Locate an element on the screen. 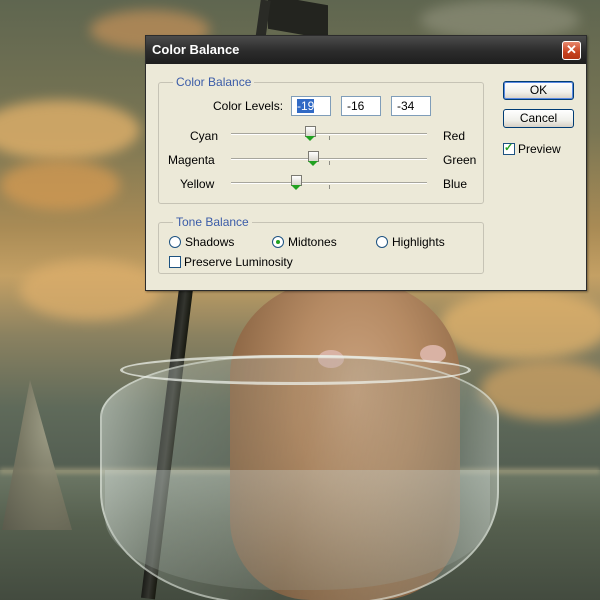 Image resolution: width=600 pixels, height=600 pixels. flag is located at coordinates (298, 20).